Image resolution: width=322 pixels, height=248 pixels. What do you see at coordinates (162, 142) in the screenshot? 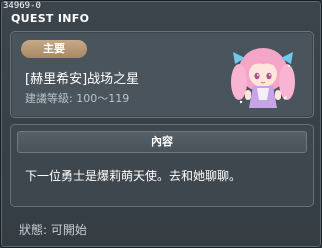
I see `content-header: 內容` at bounding box center [162, 142].